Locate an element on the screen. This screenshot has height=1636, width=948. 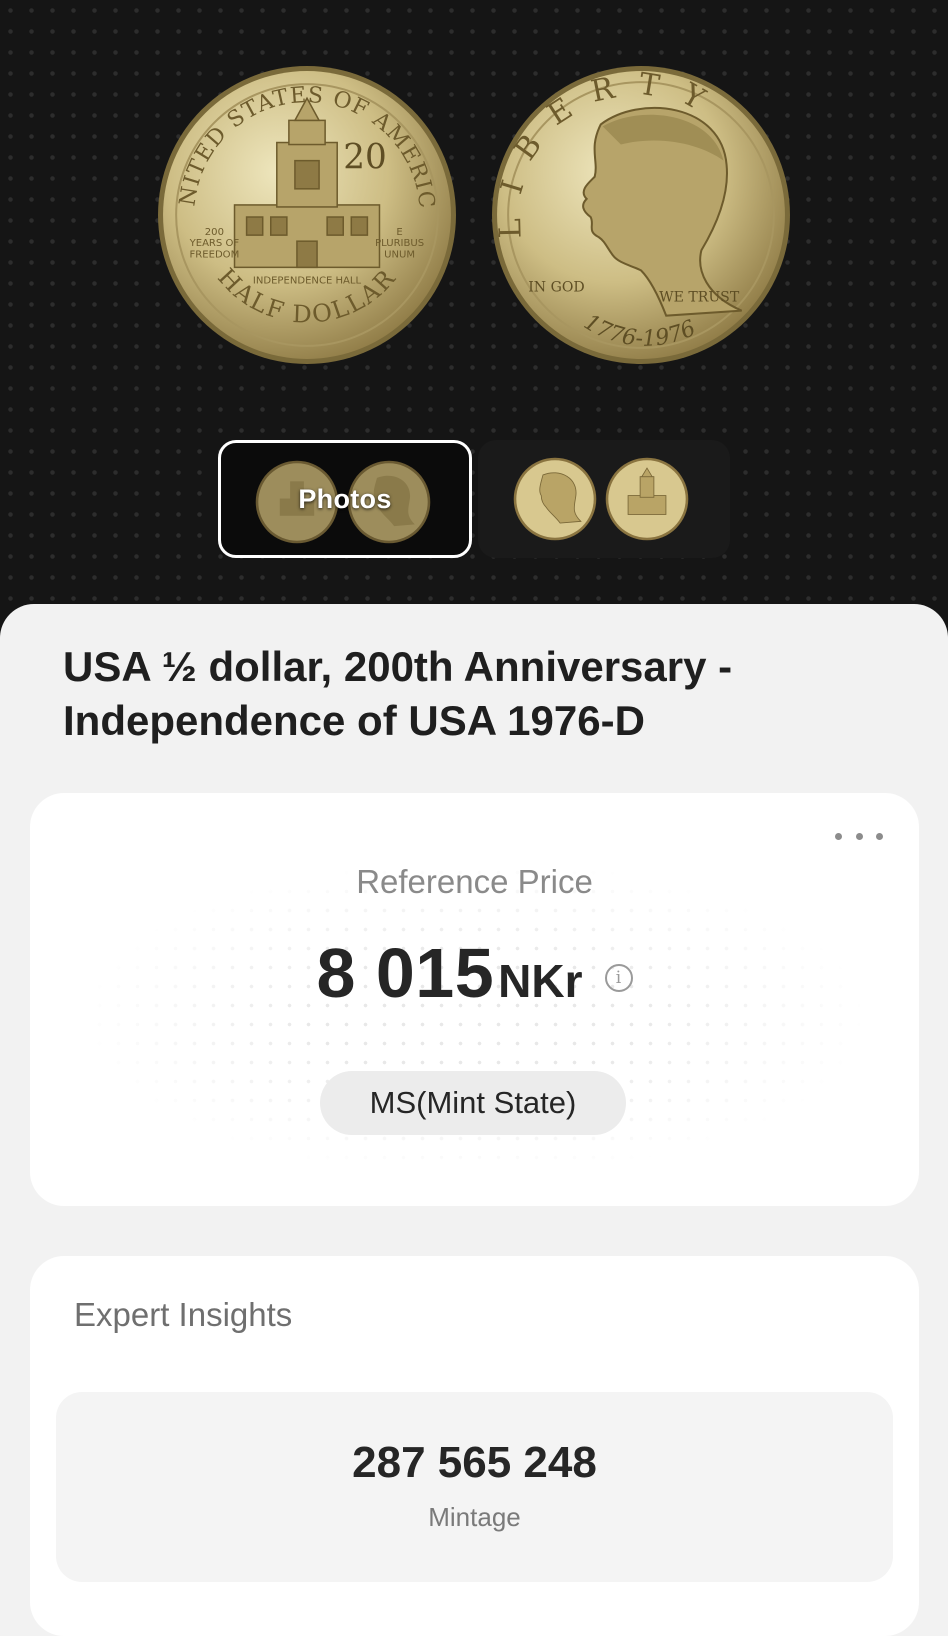
photos-thumbnail: Photos is located at coordinates (345, 499).